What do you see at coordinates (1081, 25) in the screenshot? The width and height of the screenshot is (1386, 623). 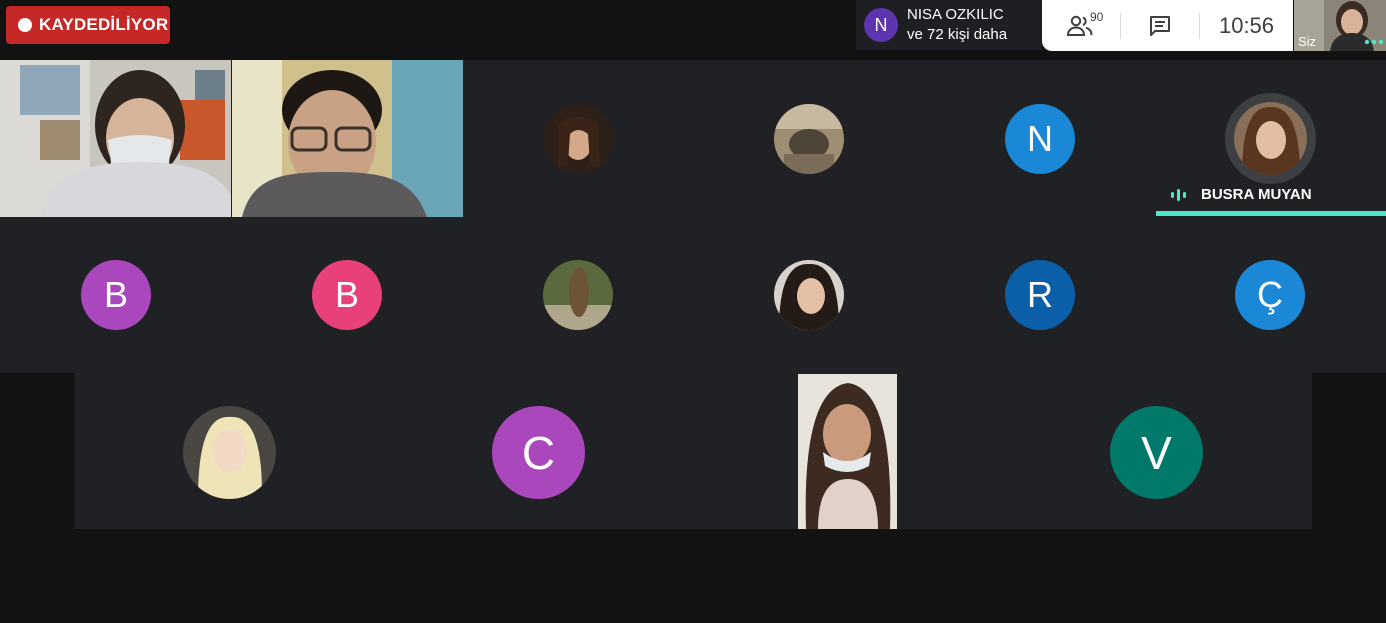 I see `people-button: 90` at bounding box center [1081, 25].